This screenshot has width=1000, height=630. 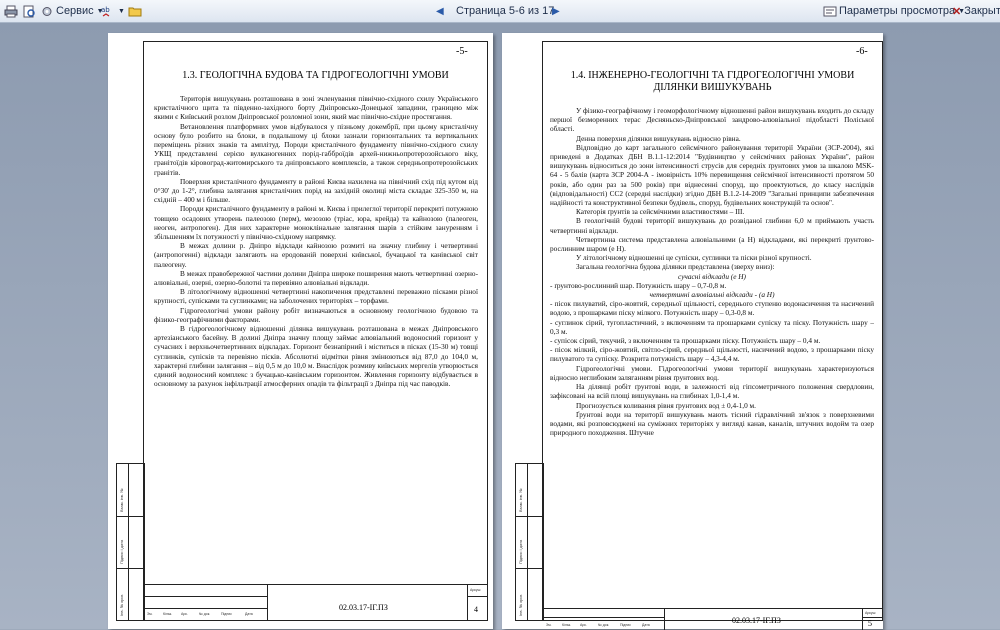 What do you see at coordinates (505, 11) in the screenshot?
I see `page-indicator: Страница 5-6 из 17` at bounding box center [505, 11].